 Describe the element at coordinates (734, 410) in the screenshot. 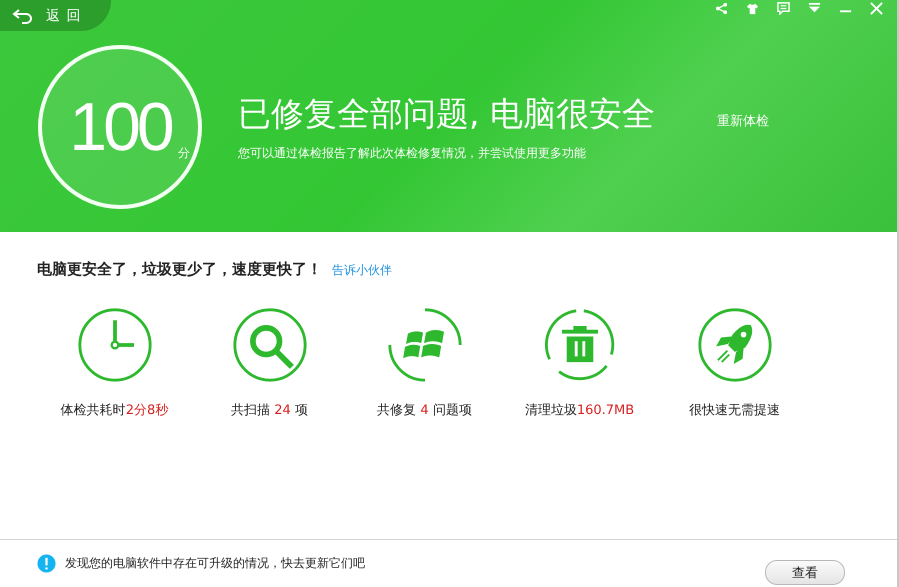

I see `stat-label: 很快速无需提速` at that location.